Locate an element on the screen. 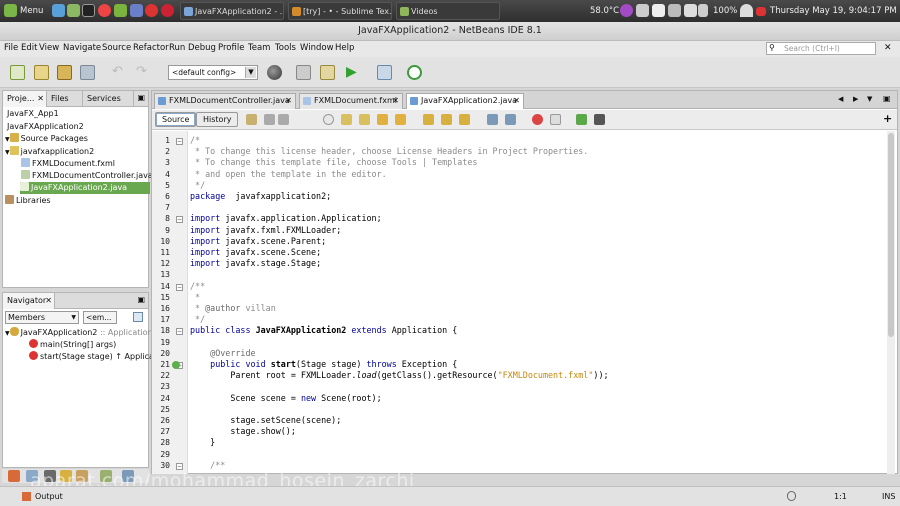 Image resolution: width=900 pixels, height=506 pixels. history-button: History is located at coordinates (217, 119).